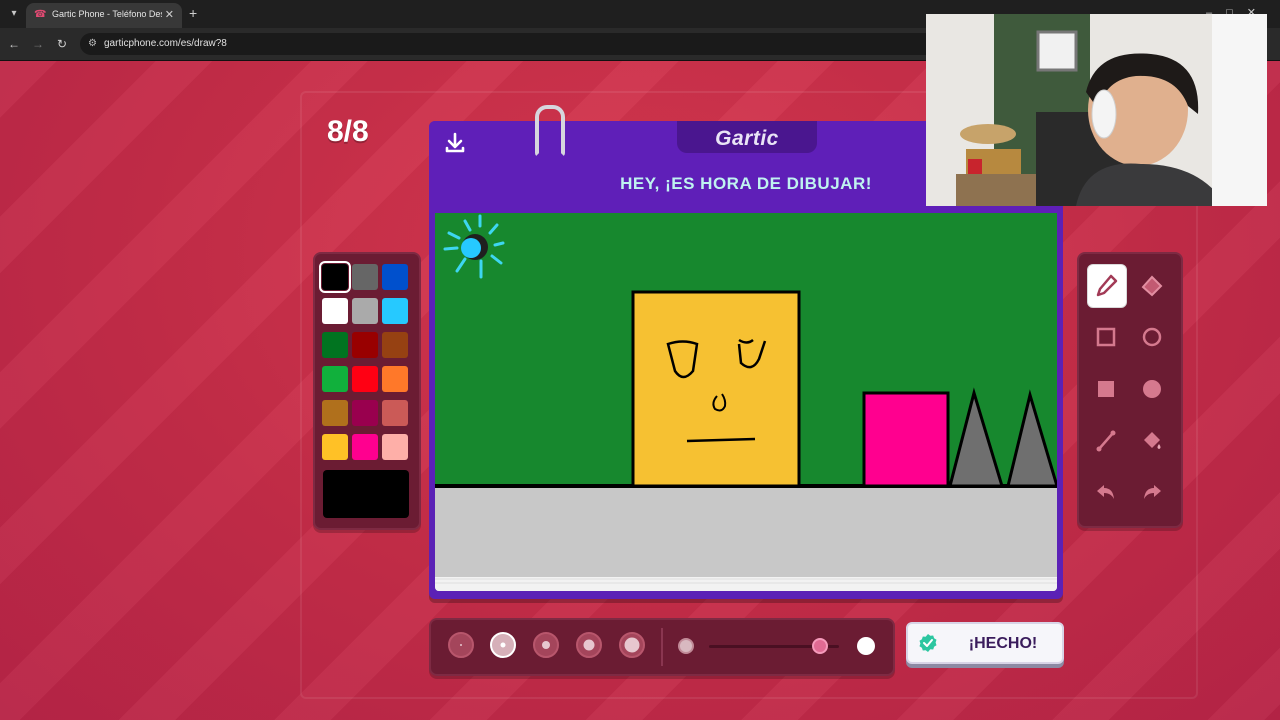 The height and width of the screenshot is (720, 1280). What do you see at coordinates (1152, 389) in the screenshot?
I see `circle-filled-icon` at bounding box center [1152, 389].